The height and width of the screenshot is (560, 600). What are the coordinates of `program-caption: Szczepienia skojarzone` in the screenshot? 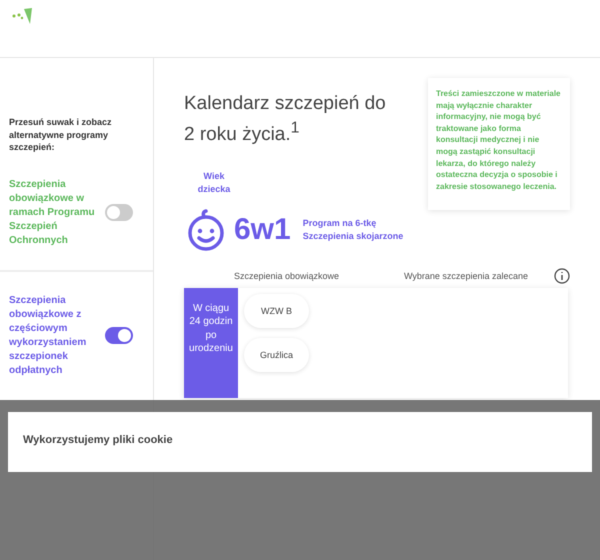 It's located at (353, 236).